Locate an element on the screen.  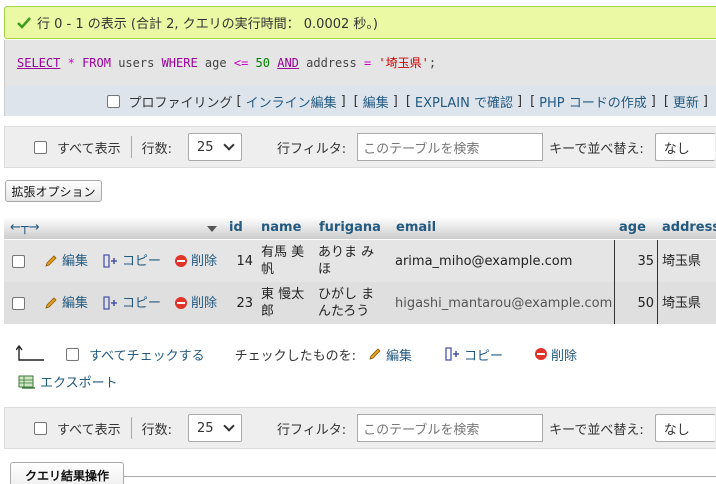
export-link: エクスポート is located at coordinates (79, 381).